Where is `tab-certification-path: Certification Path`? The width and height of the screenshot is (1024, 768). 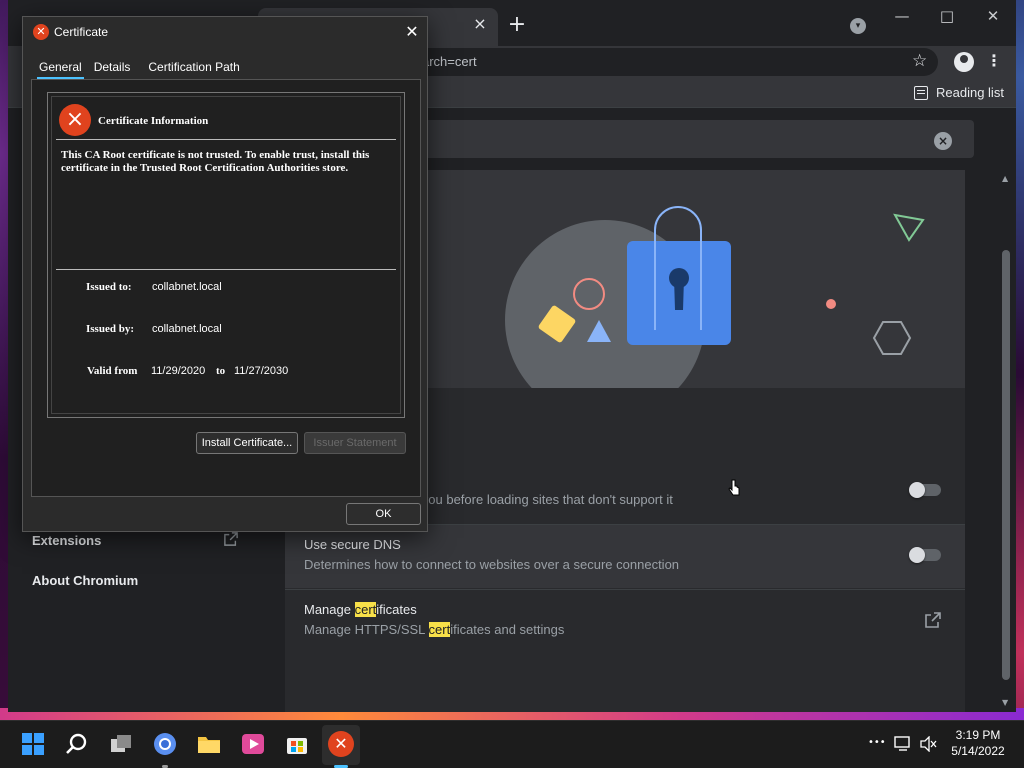 tab-certification-path: Certification Path is located at coordinates (193, 68).